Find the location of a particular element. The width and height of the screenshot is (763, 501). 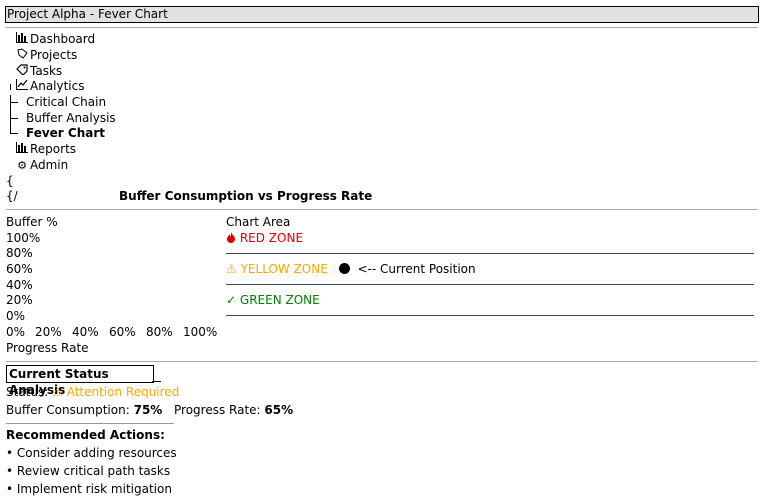

x-tick-label: 20% is located at coordinates (48, 332).